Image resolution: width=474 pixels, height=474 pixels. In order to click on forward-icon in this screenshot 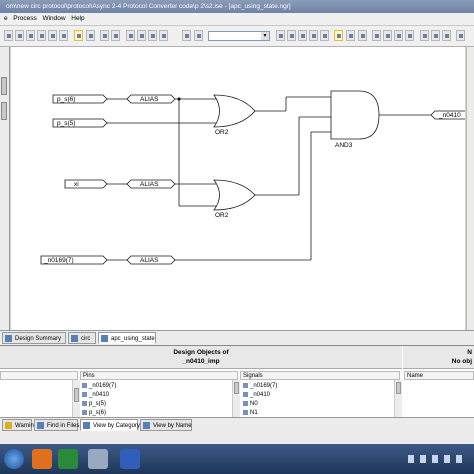, I will do `click(409, 35)`.